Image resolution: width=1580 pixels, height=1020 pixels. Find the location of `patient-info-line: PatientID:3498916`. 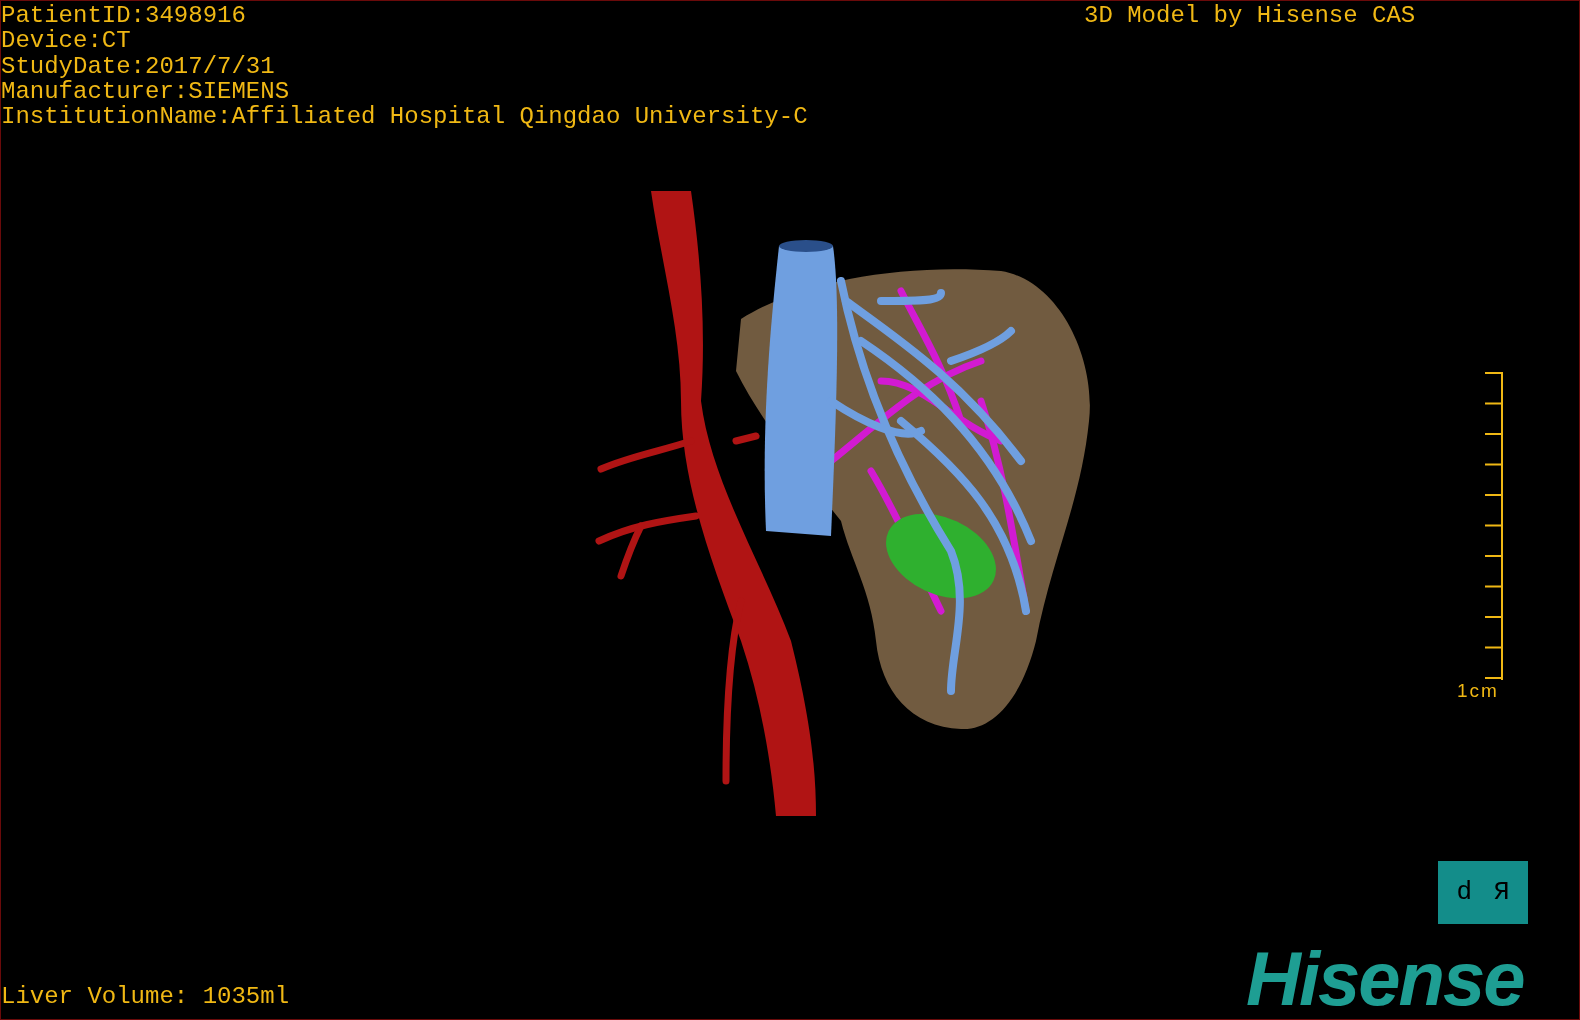

patient-info-line: PatientID:3498916 is located at coordinates (124, 16).